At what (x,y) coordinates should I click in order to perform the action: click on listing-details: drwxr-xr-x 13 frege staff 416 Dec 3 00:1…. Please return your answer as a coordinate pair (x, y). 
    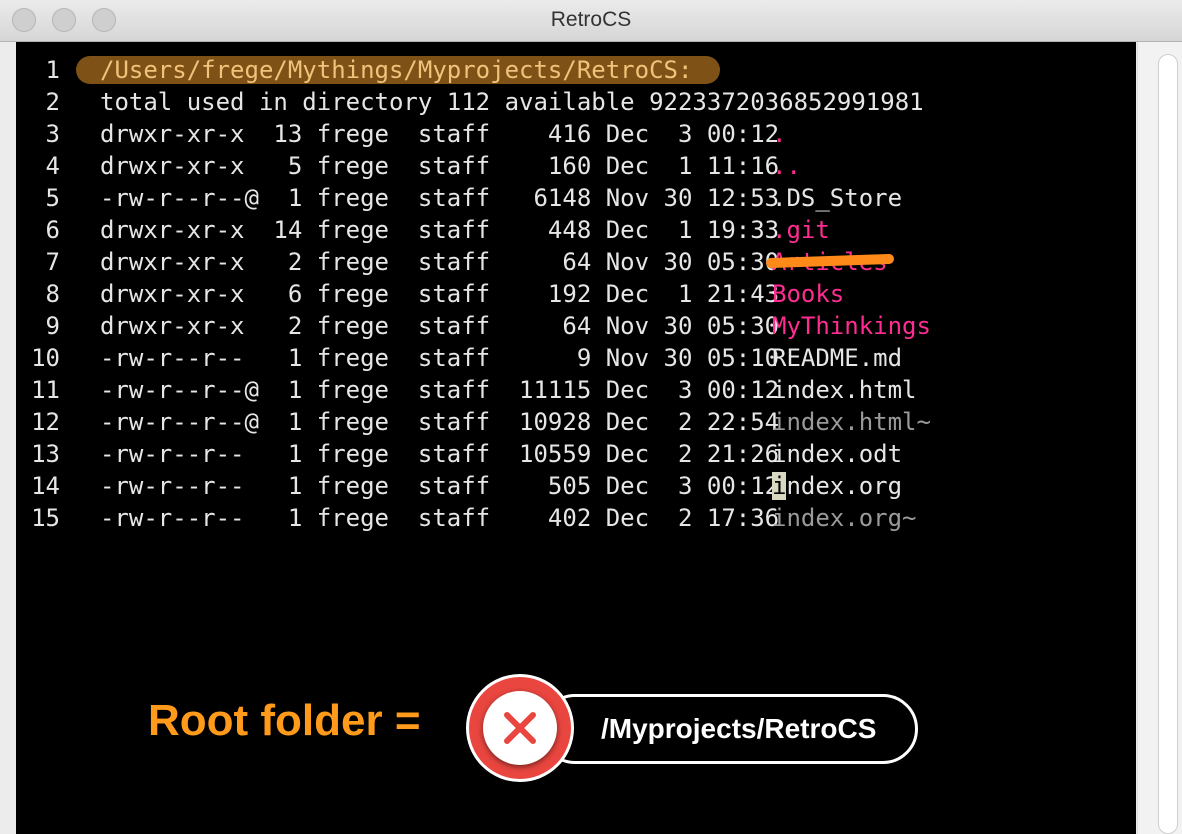
    Looking at the image, I should click on (440, 134).